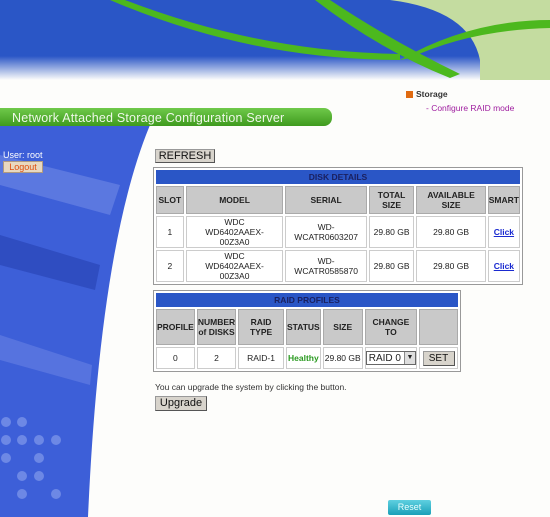 The image size is (550, 517). What do you see at coordinates (470, 108) in the screenshot?
I see `nav-item-configure-raid: - Configure RAID mode` at bounding box center [470, 108].